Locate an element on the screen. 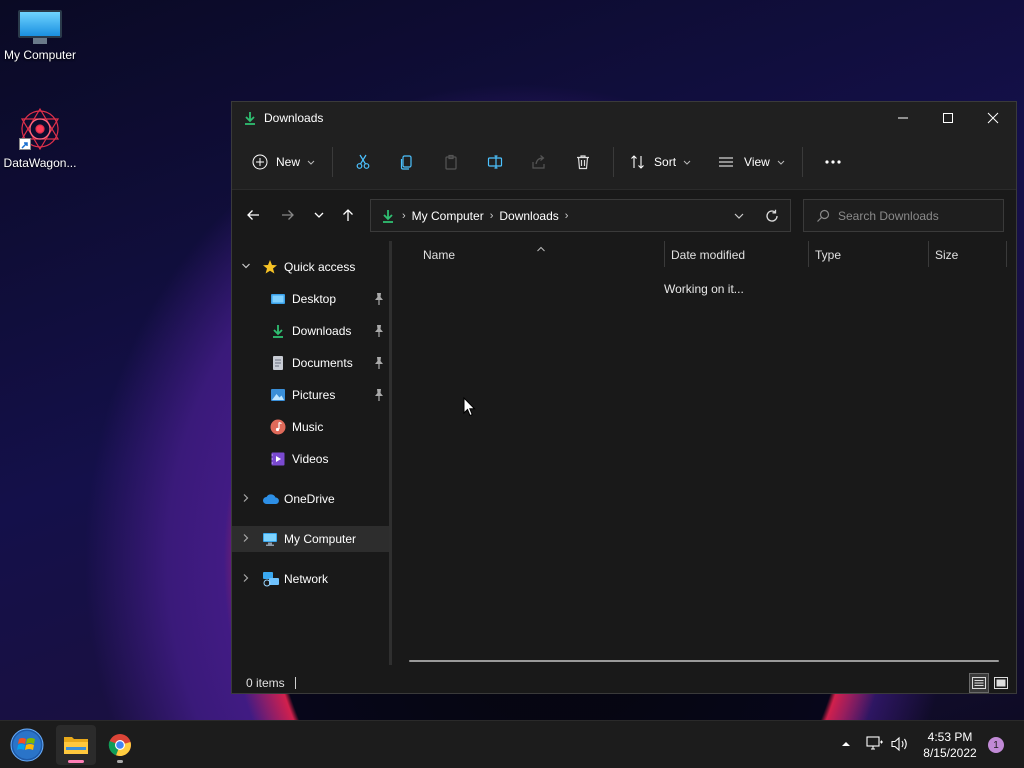  minimize-button is located at coordinates (903, 118).